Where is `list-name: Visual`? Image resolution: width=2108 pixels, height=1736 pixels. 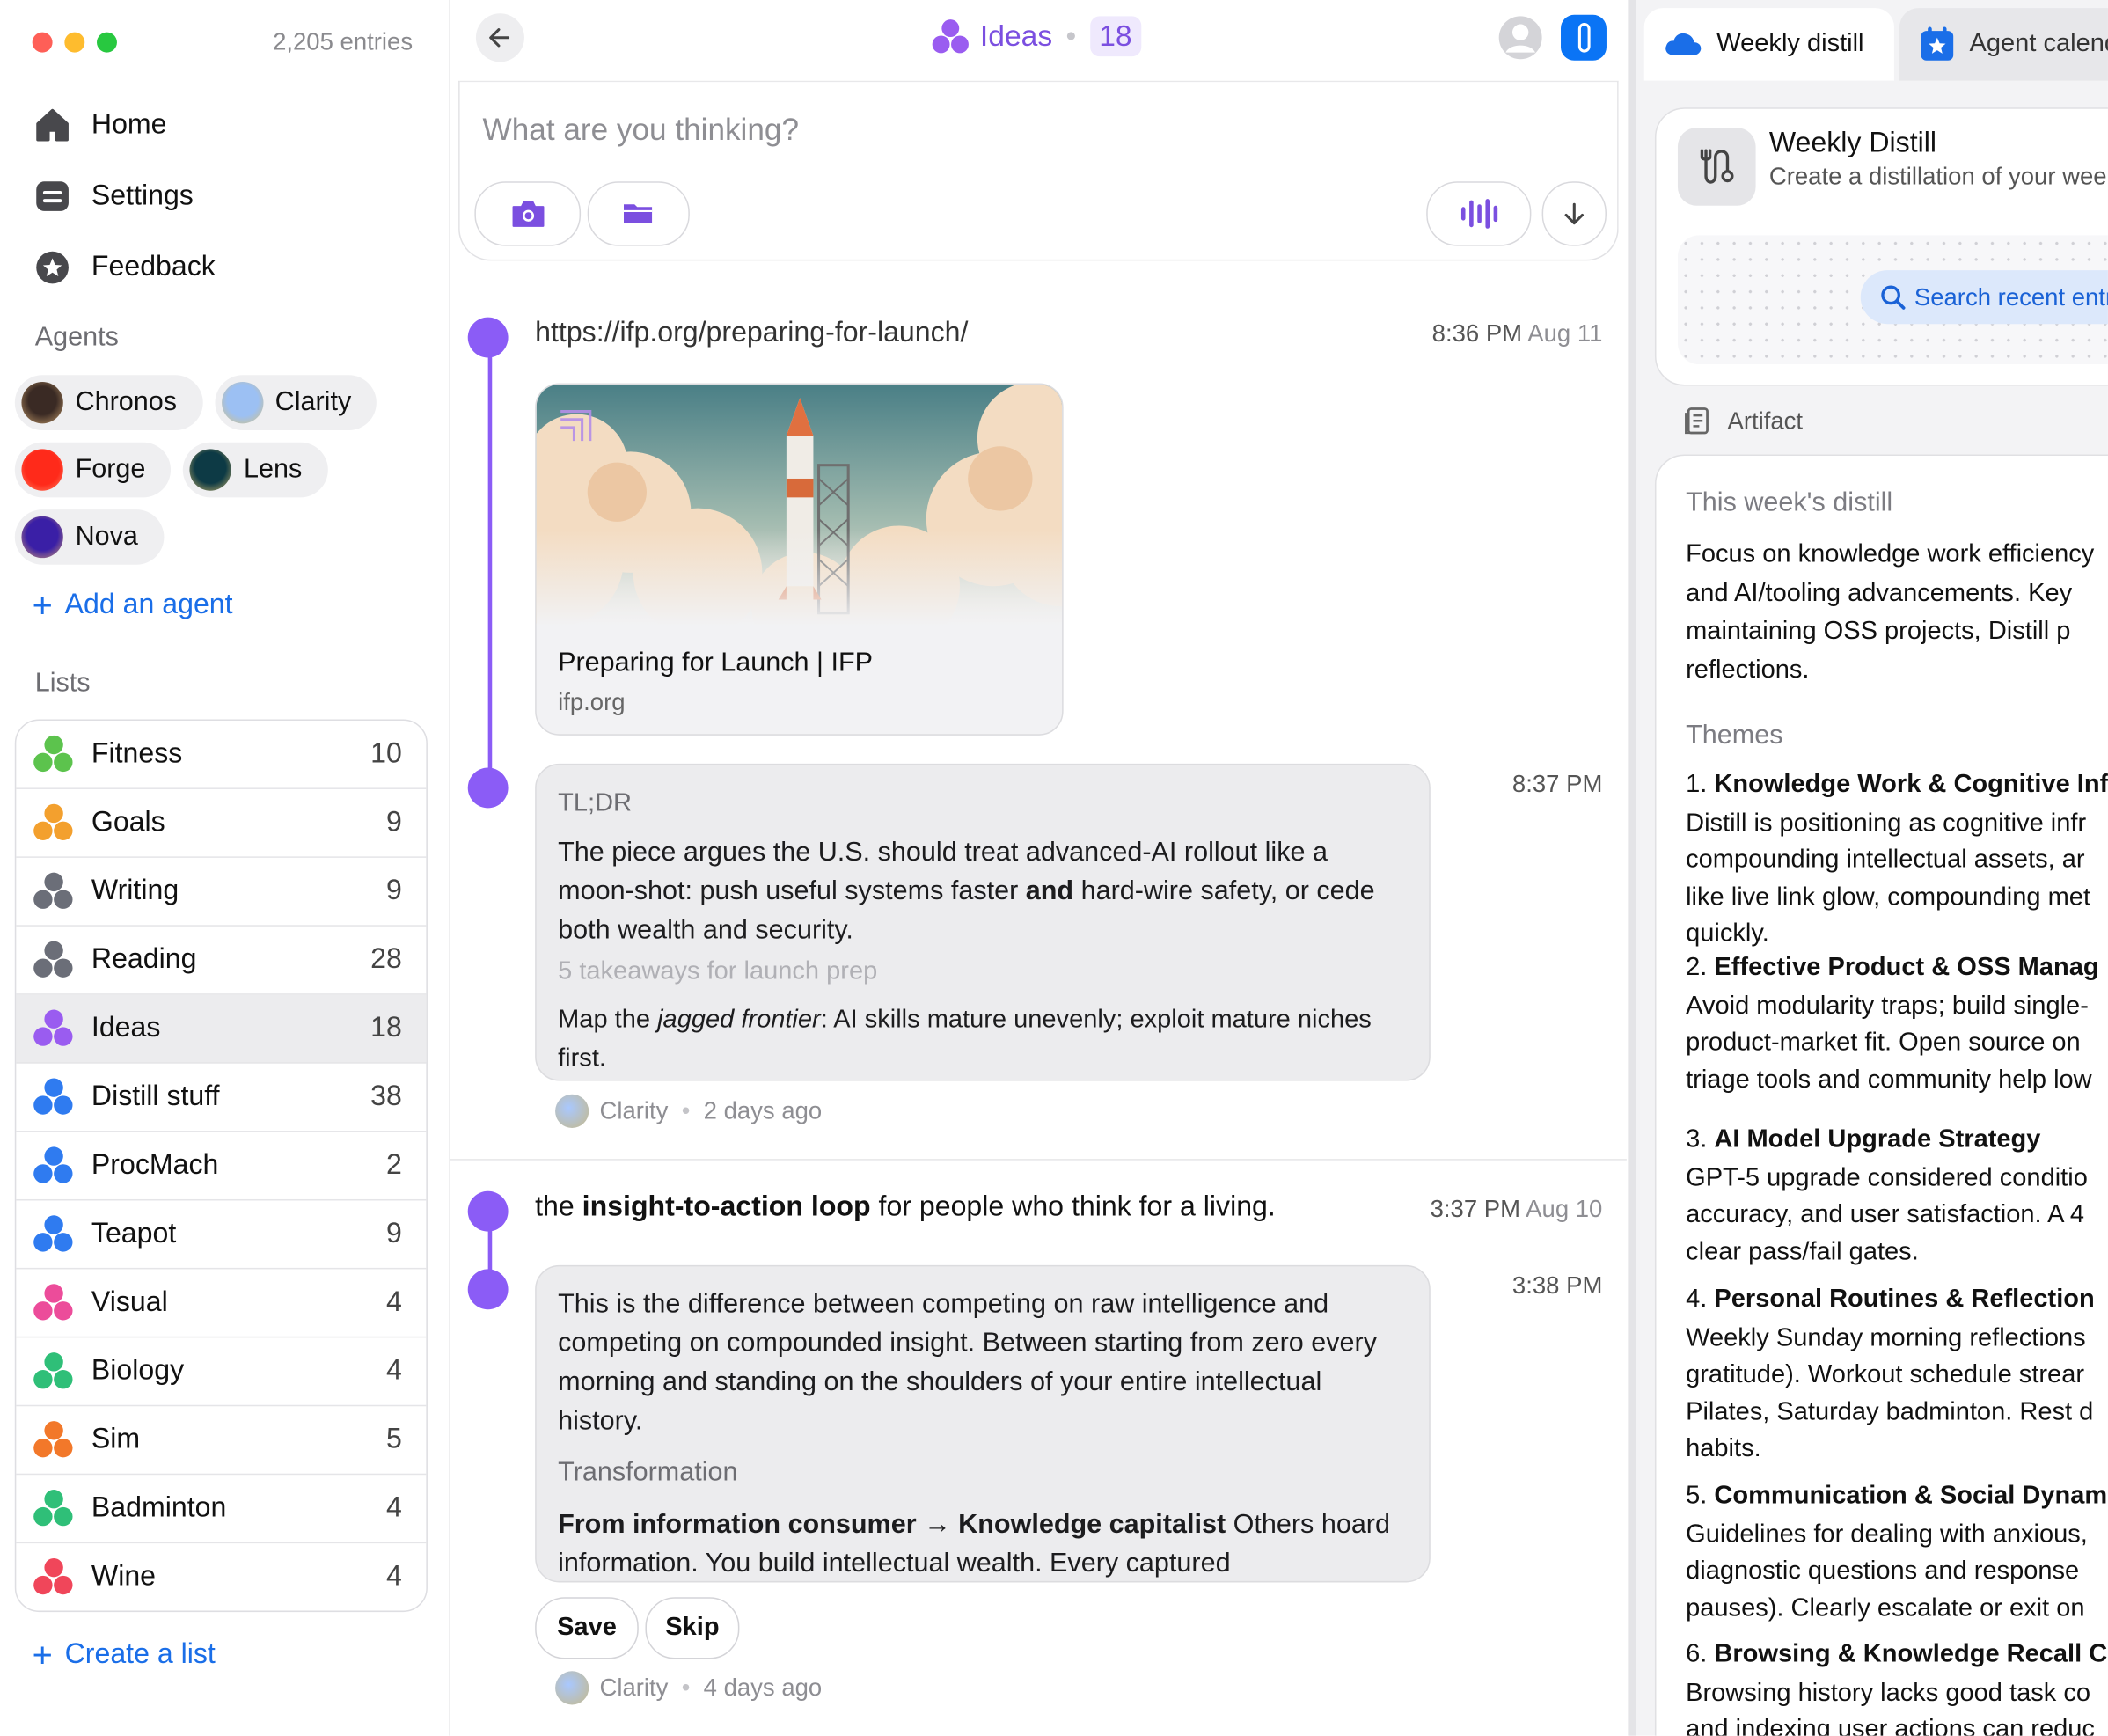 list-name: Visual is located at coordinates (130, 1302).